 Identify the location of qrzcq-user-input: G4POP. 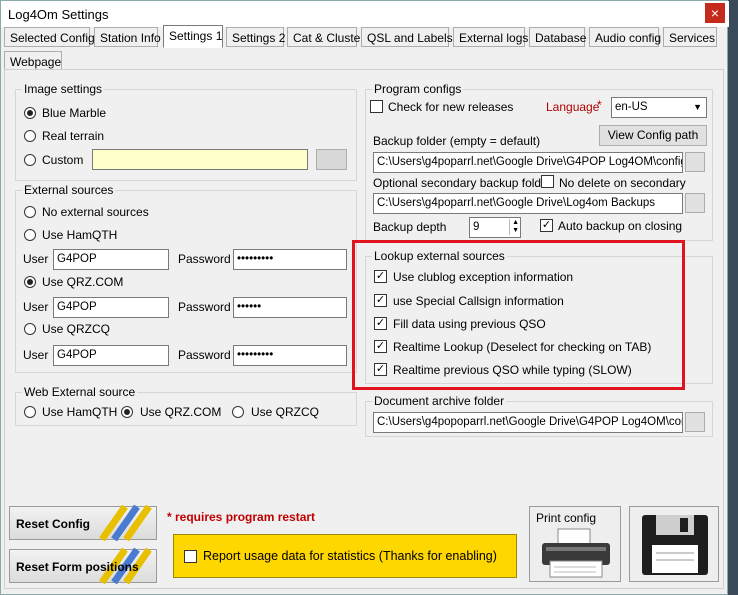
(111, 355).